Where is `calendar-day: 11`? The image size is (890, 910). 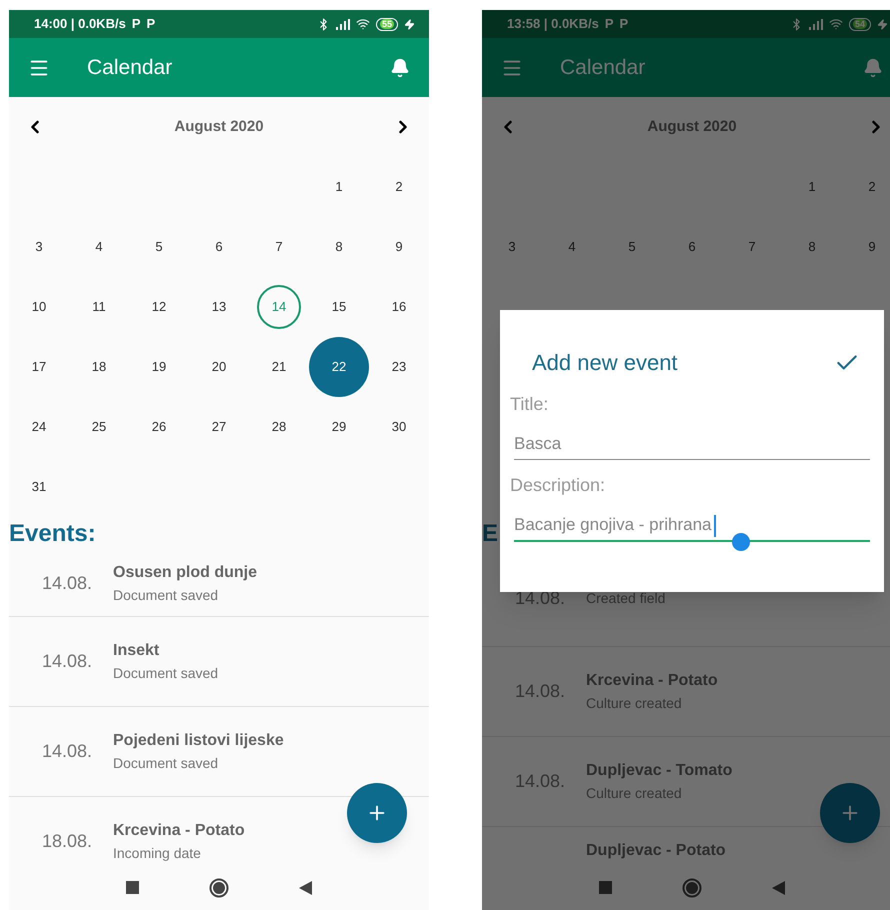 calendar-day: 11 is located at coordinates (99, 307).